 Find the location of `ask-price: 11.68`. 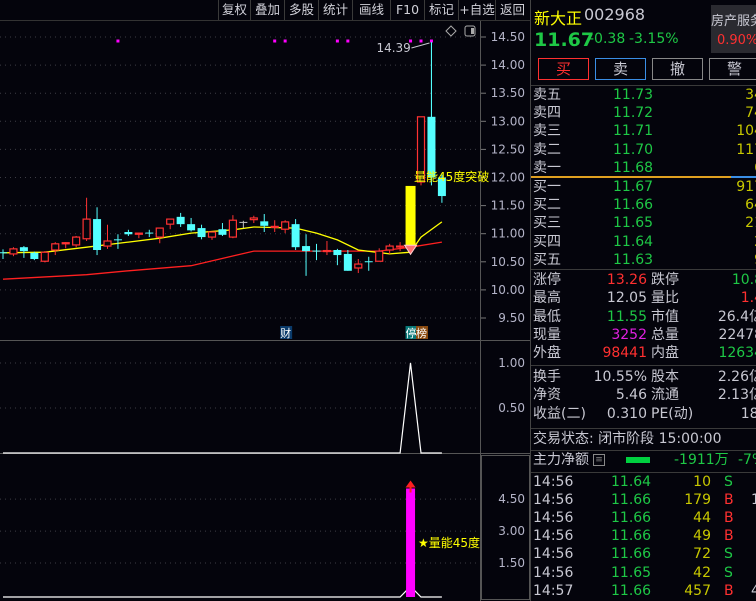

ask-price: 11.68 is located at coordinates (633, 167).